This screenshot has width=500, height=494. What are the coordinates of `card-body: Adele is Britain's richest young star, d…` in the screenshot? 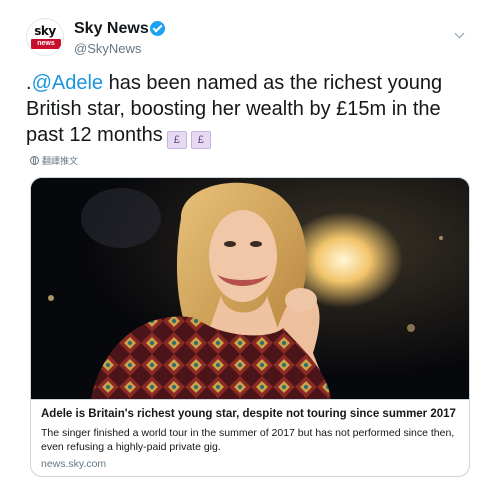 It's located at (250, 437).